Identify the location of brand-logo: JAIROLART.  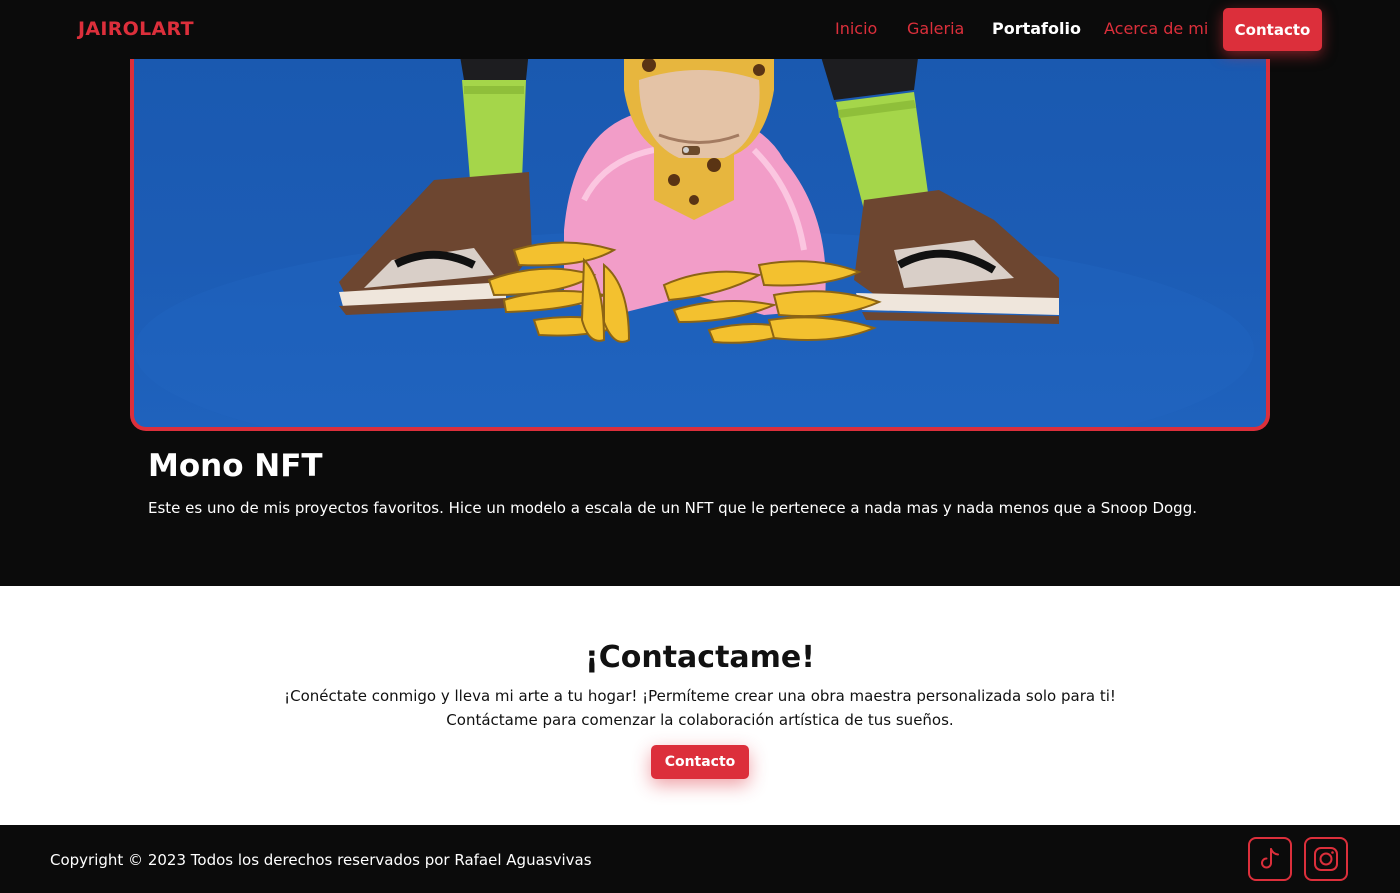
(136, 29).